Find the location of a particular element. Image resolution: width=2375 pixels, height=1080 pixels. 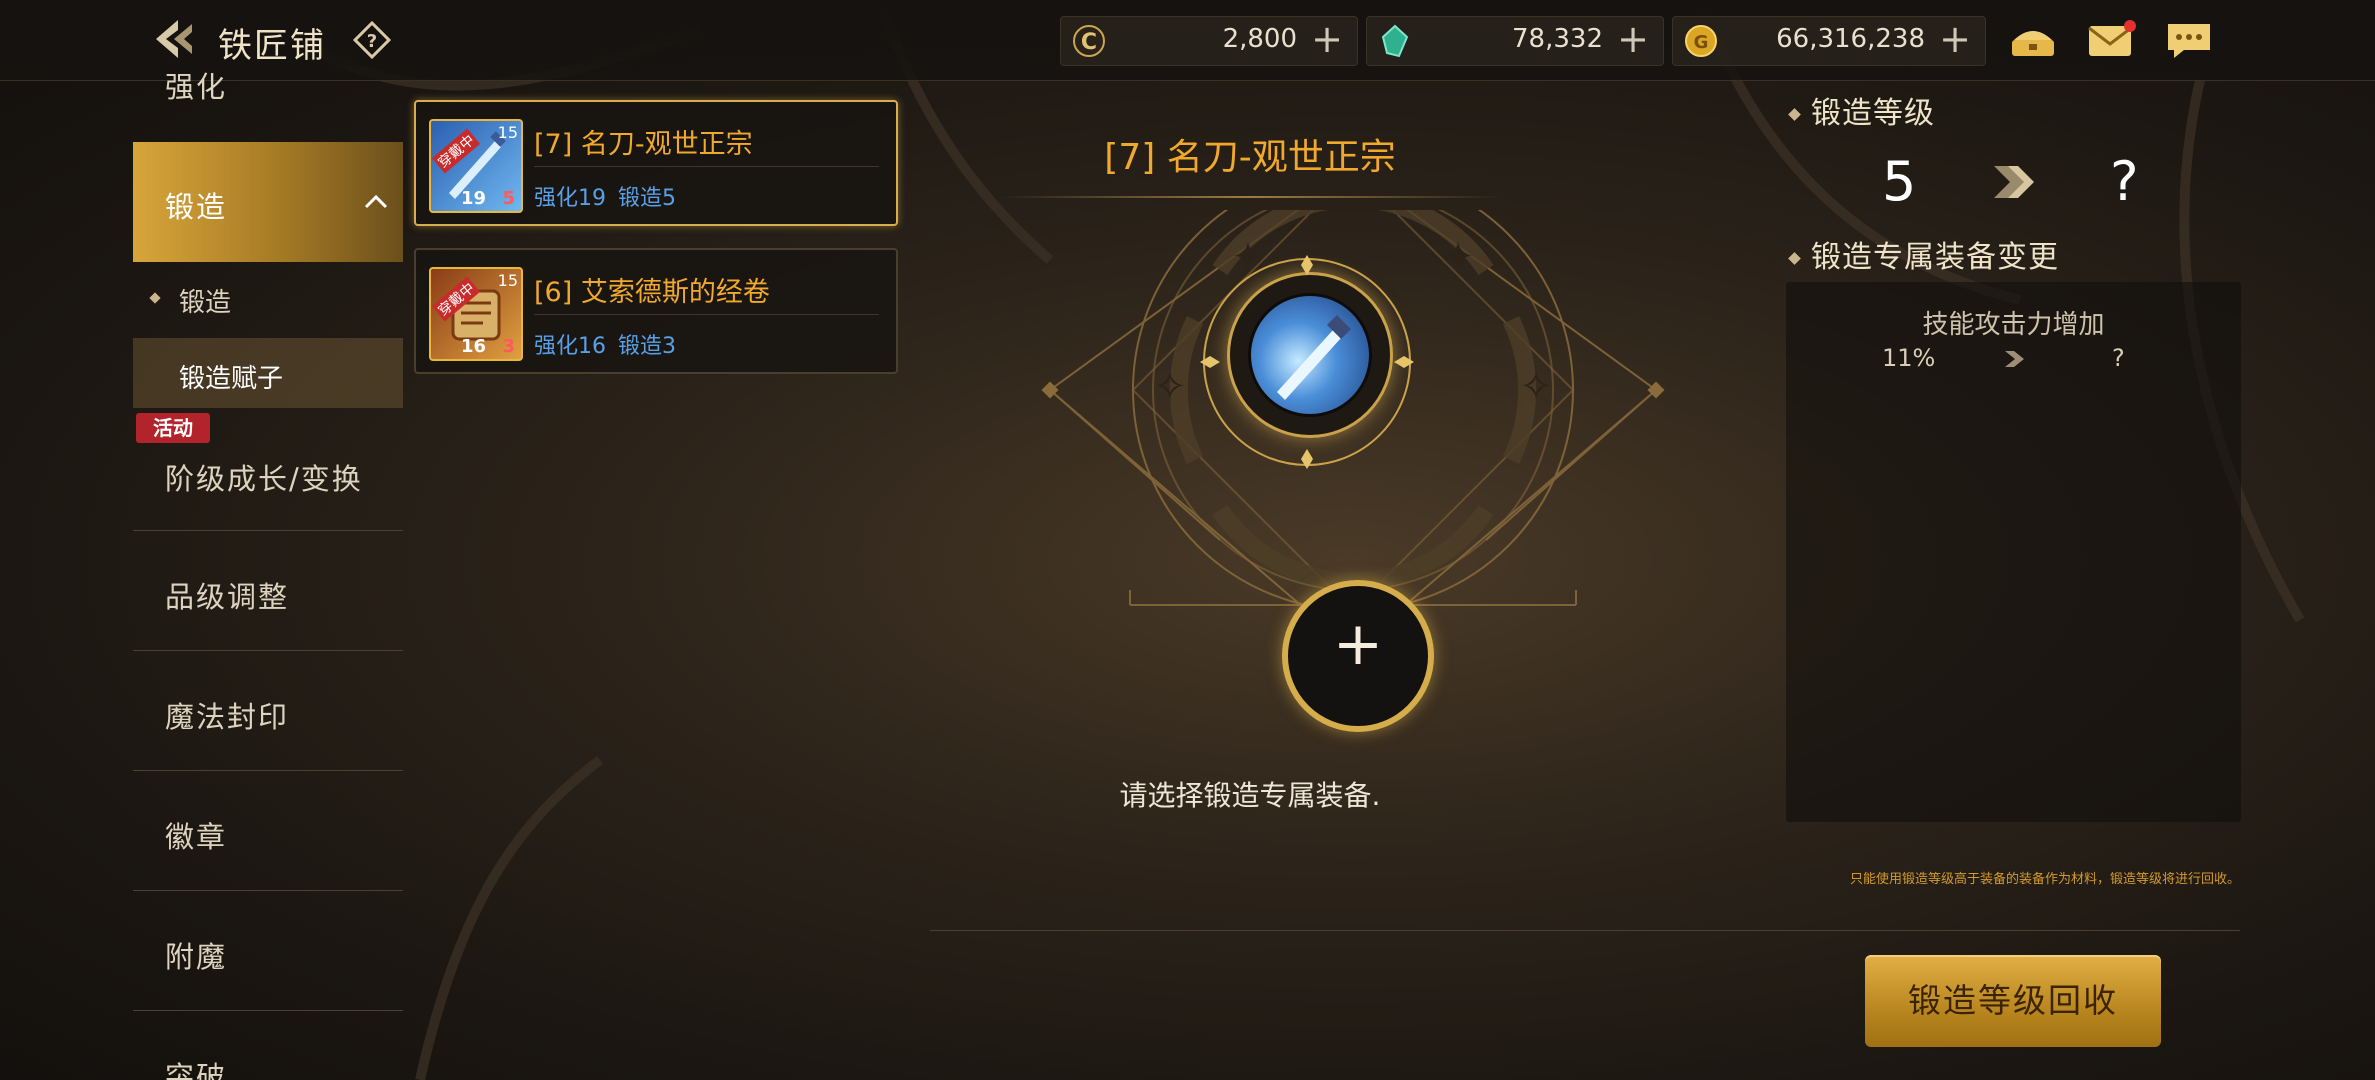

forge-level-title-text: 锻造等级 is located at coordinates (1873, 113).